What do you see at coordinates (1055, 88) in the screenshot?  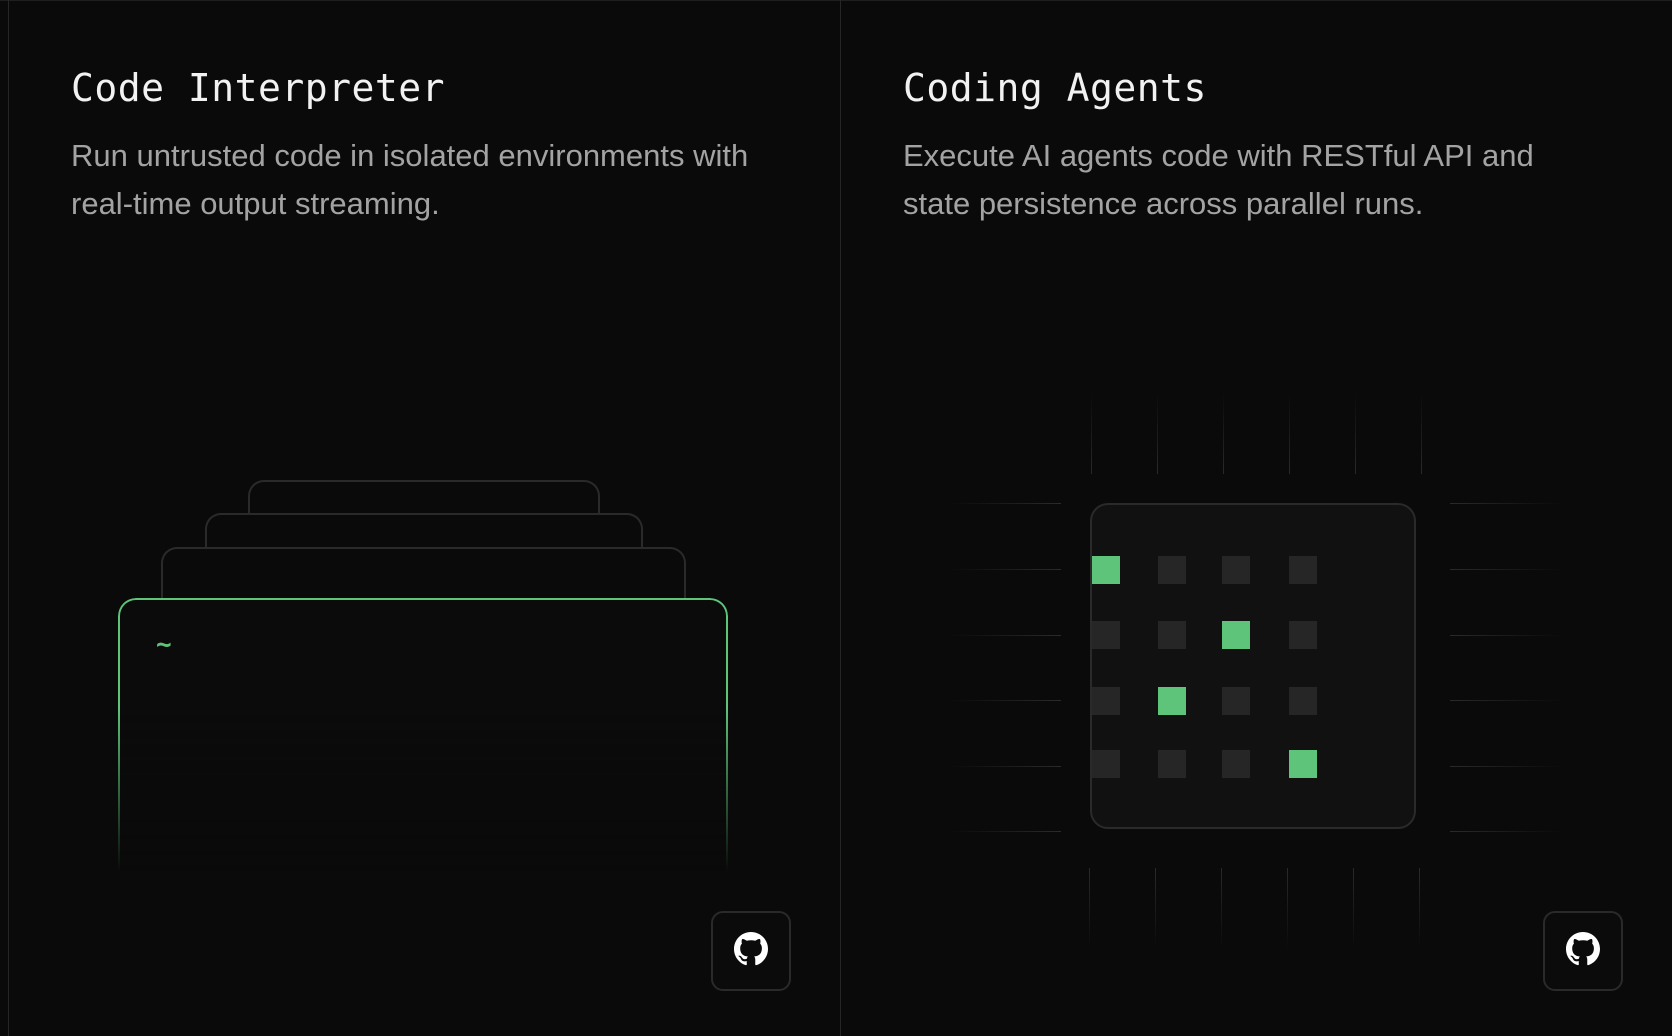 I see `card-title: Coding Agents` at bounding box center [1055, 88].